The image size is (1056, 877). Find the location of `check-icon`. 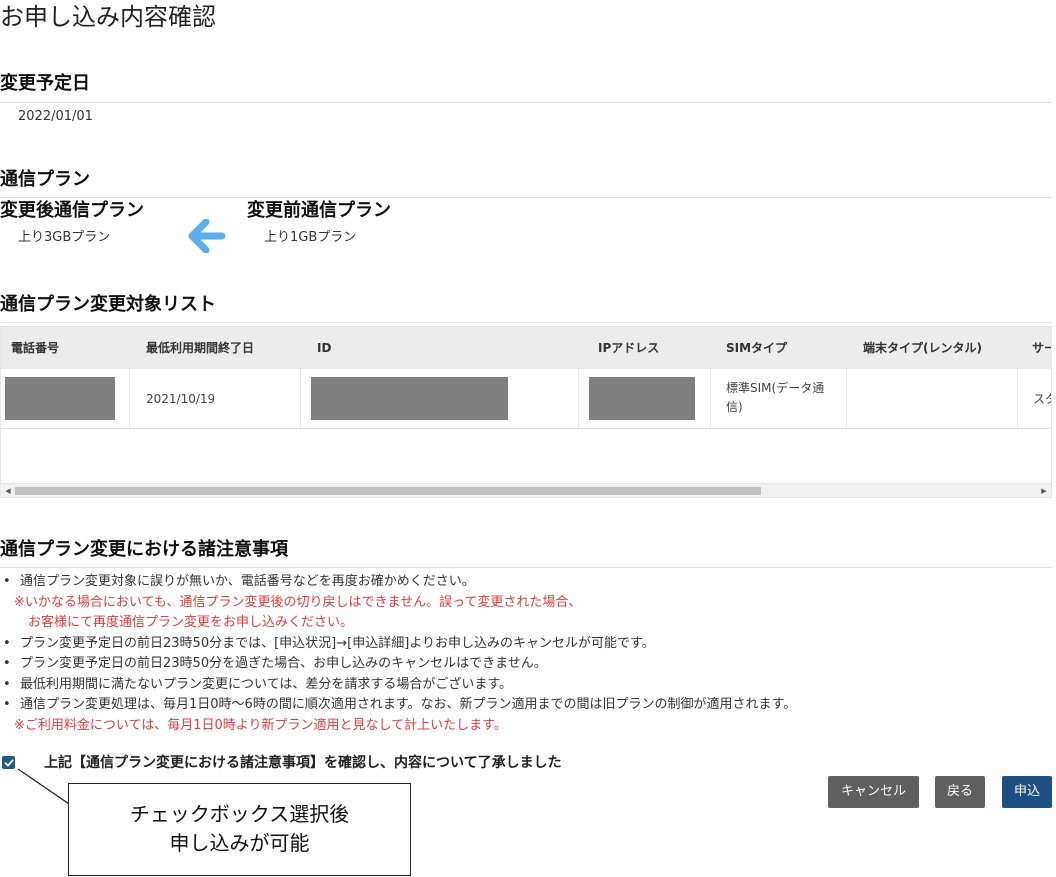

check-icon is located at coordinates (9, 763).